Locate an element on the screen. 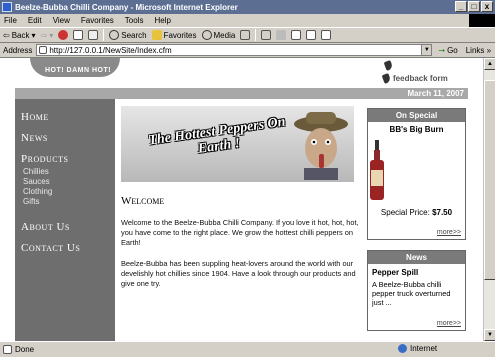  favorites-button: Favorites is located at coordinates (174, 35).